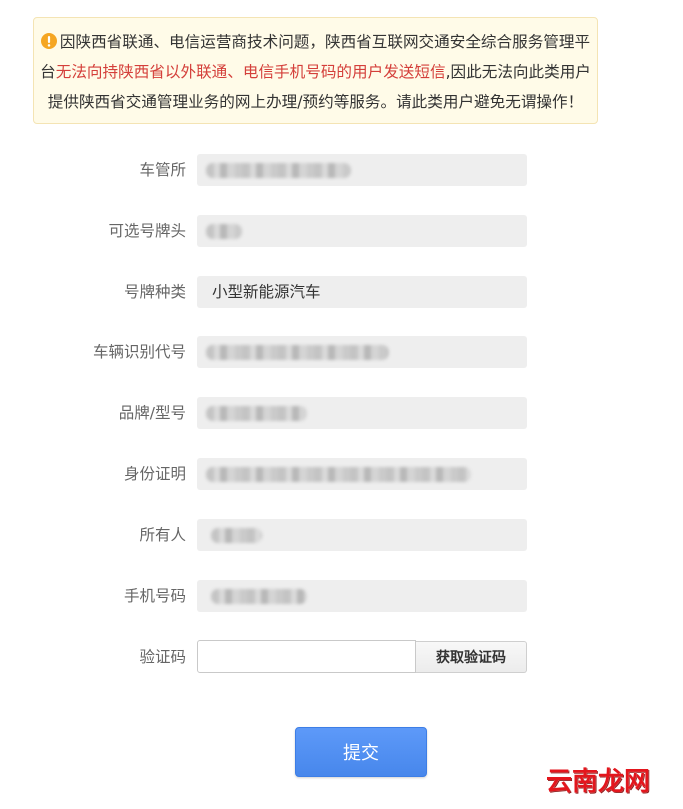  What do you see at coordinates (152, 413) in the screenshot?
I see `brand-model-label: 品牌/型号` at bounding box center [152, 413].